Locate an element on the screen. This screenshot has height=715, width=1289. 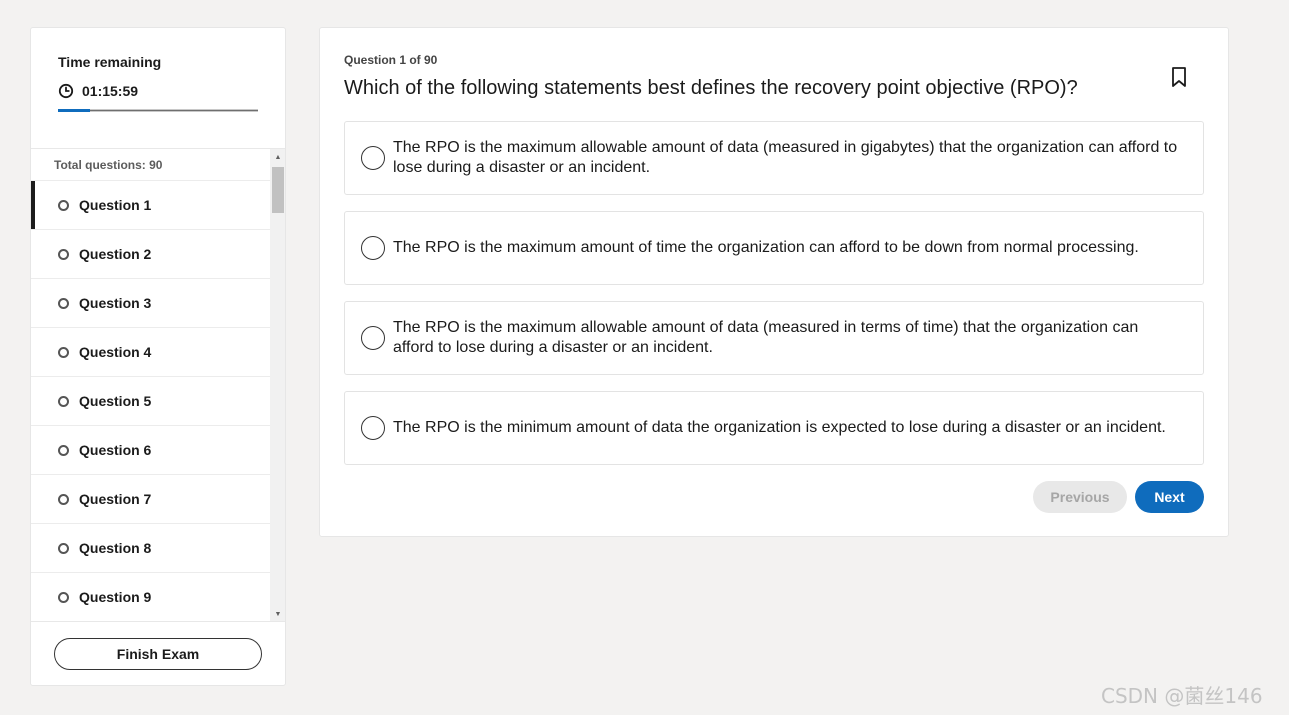
question-nav-item-5: Question 5 is located at coordinates (150, 401).